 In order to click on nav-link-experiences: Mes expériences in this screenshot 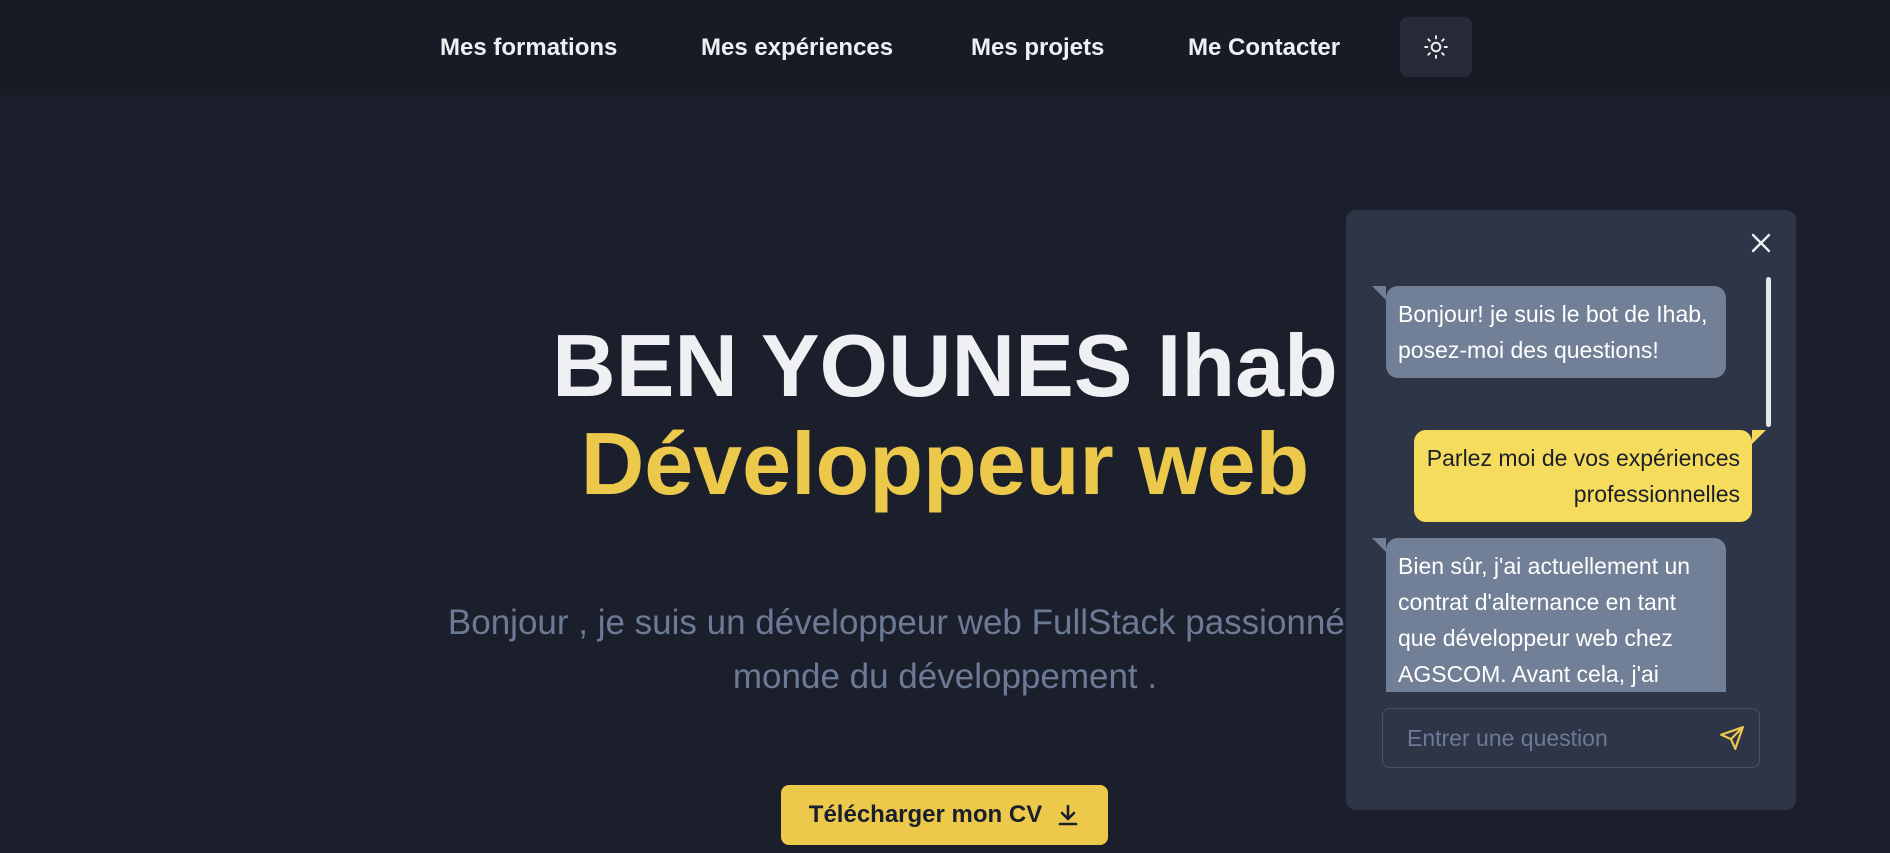, I will do `click(797, 48)`.